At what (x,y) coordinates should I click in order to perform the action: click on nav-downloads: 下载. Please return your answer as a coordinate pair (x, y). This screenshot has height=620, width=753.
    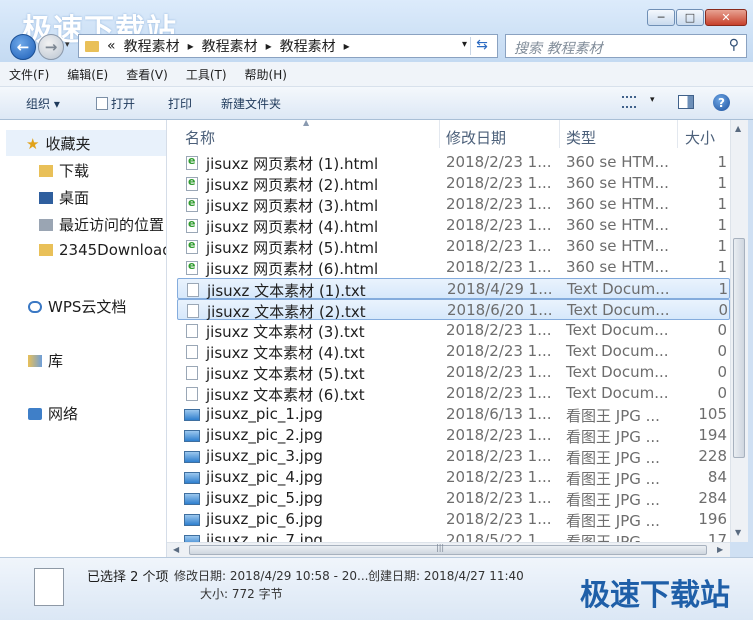
    Looking at the image, I should click on (64, 170).